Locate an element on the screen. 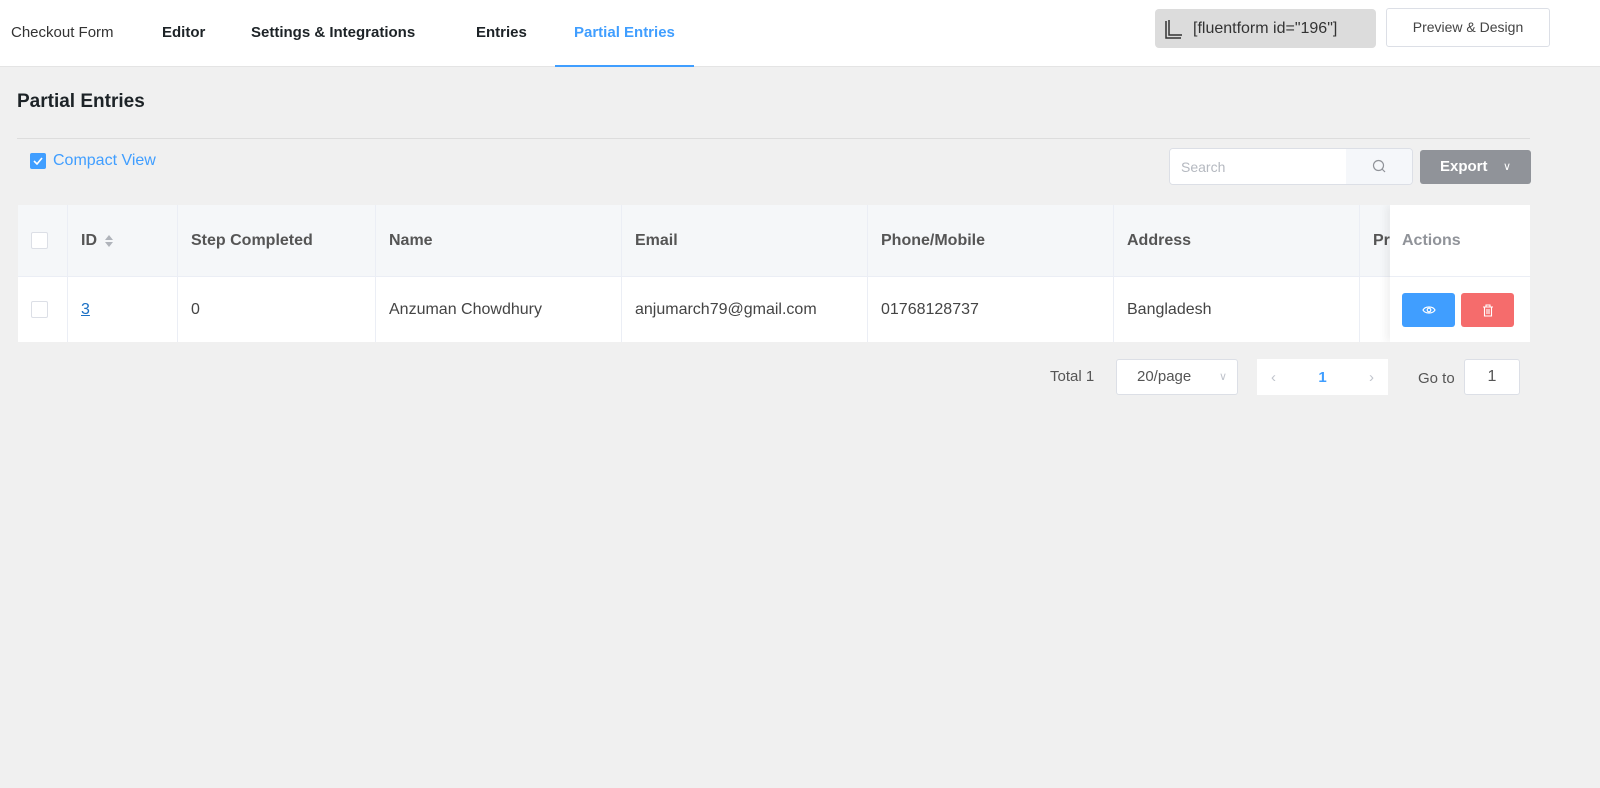  prev-page-icon: ‹ is located at coordinates (1273, 377).